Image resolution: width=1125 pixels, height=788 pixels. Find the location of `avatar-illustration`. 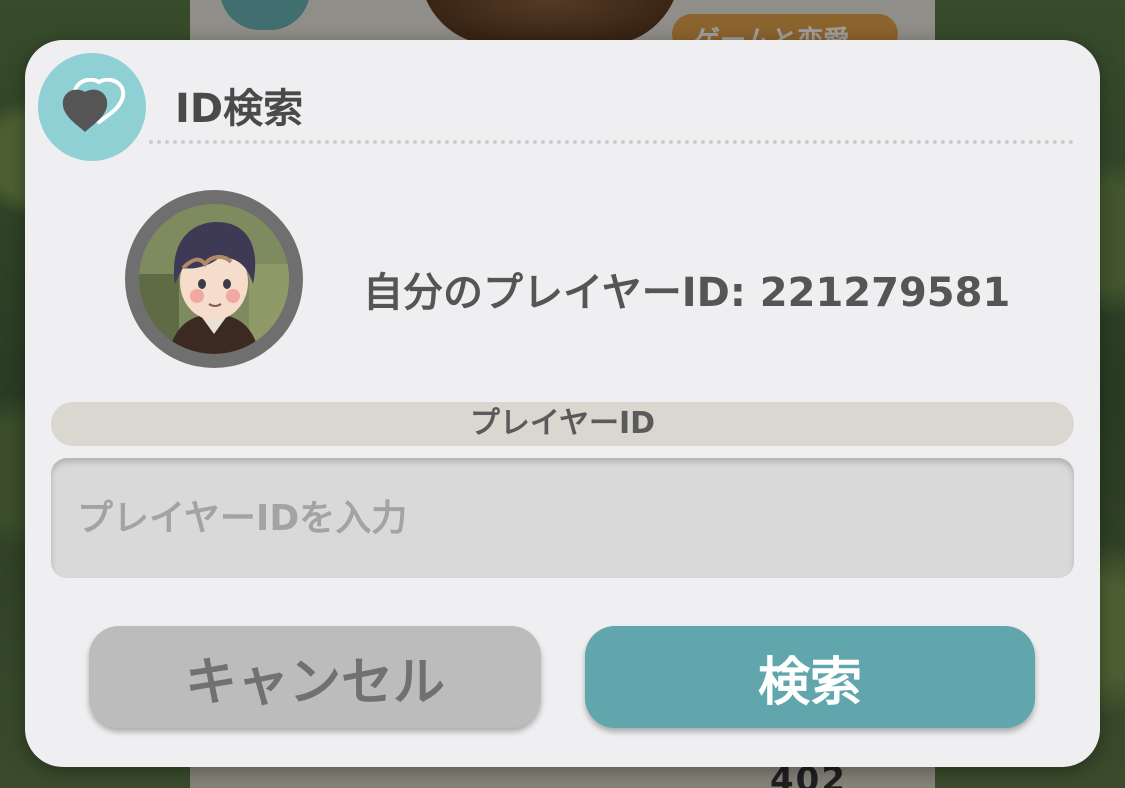

avatar-illustration is located at coordinates (214, 279).